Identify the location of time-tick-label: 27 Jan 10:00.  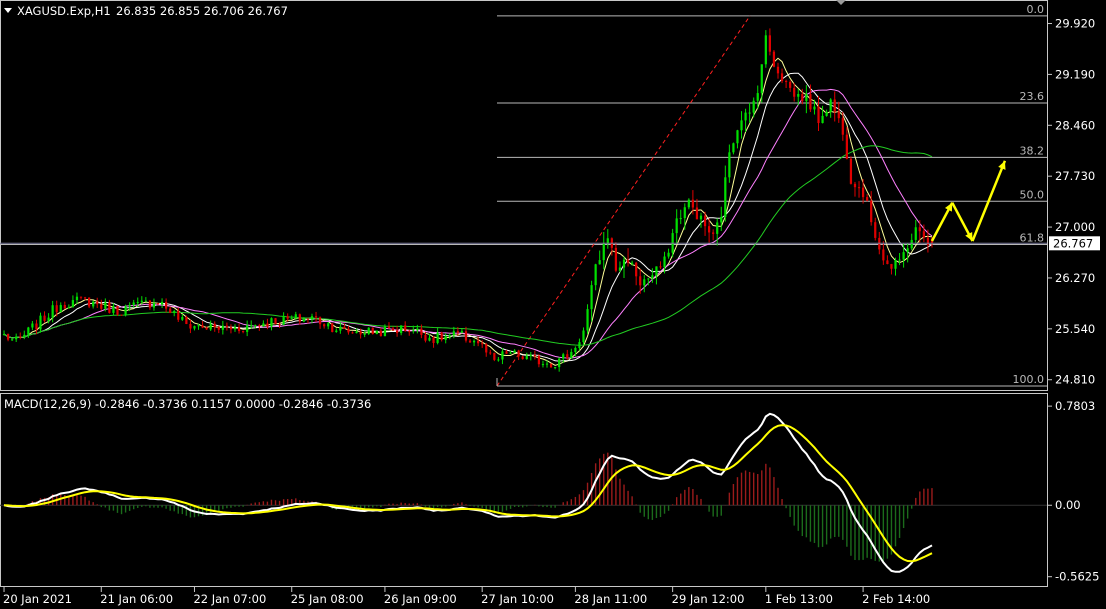
(517, 599).